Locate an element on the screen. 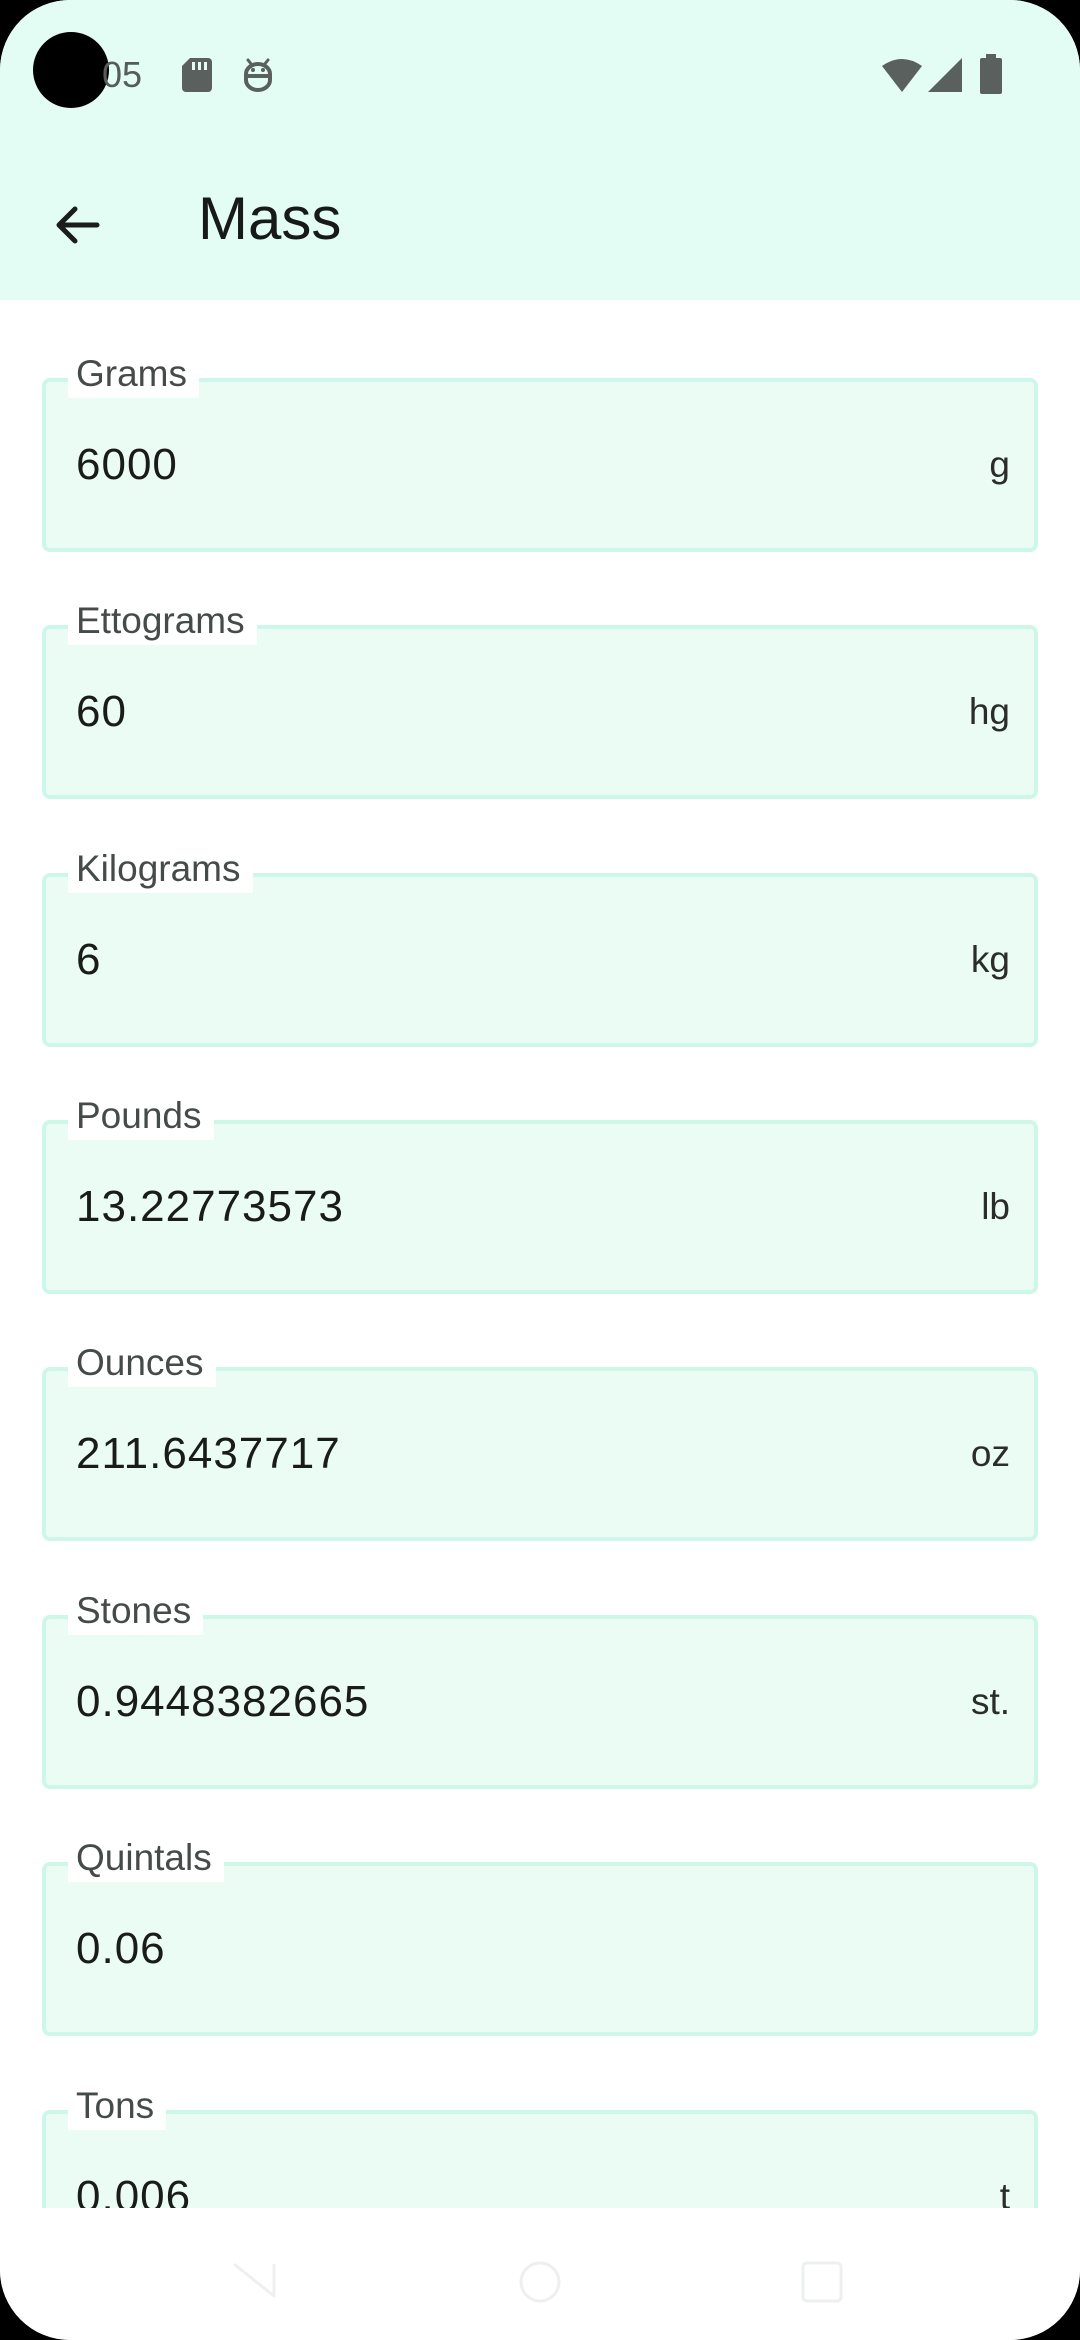  nav-back-icon is located at coordinates (254, 2282).